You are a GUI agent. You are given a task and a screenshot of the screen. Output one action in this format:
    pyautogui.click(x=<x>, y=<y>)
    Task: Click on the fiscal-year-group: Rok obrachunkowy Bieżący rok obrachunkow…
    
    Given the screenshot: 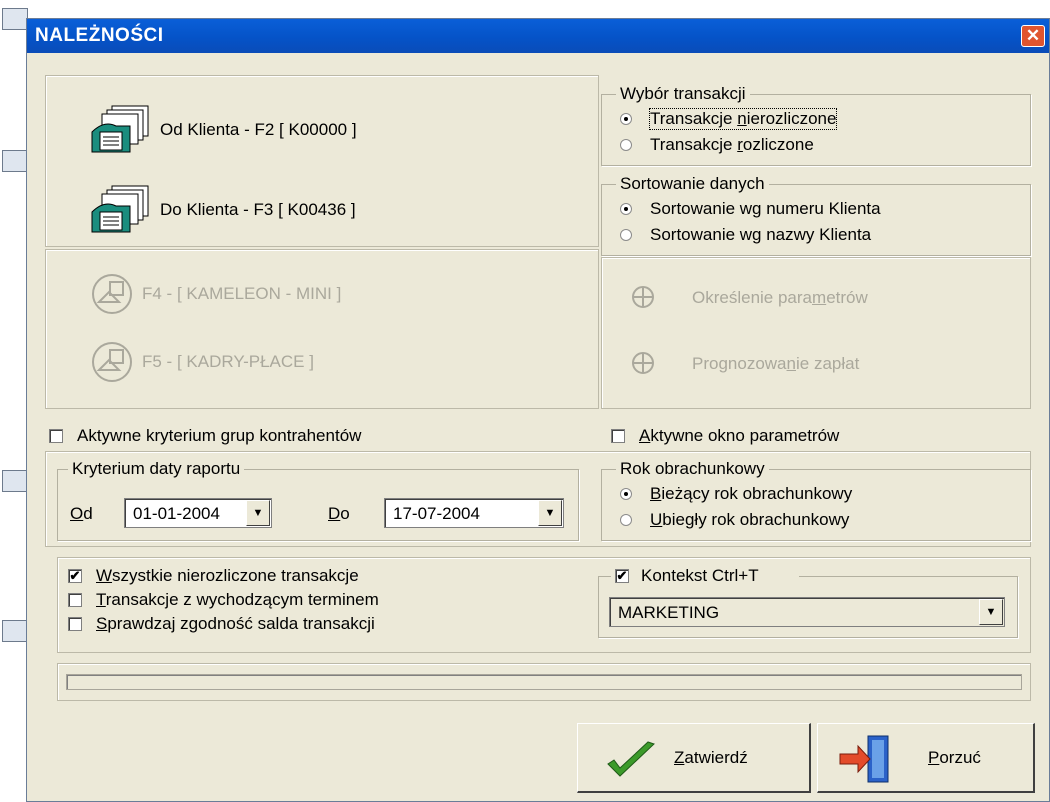 What is the action you would take?
    pyautogui.click(x=816, y=500)
    